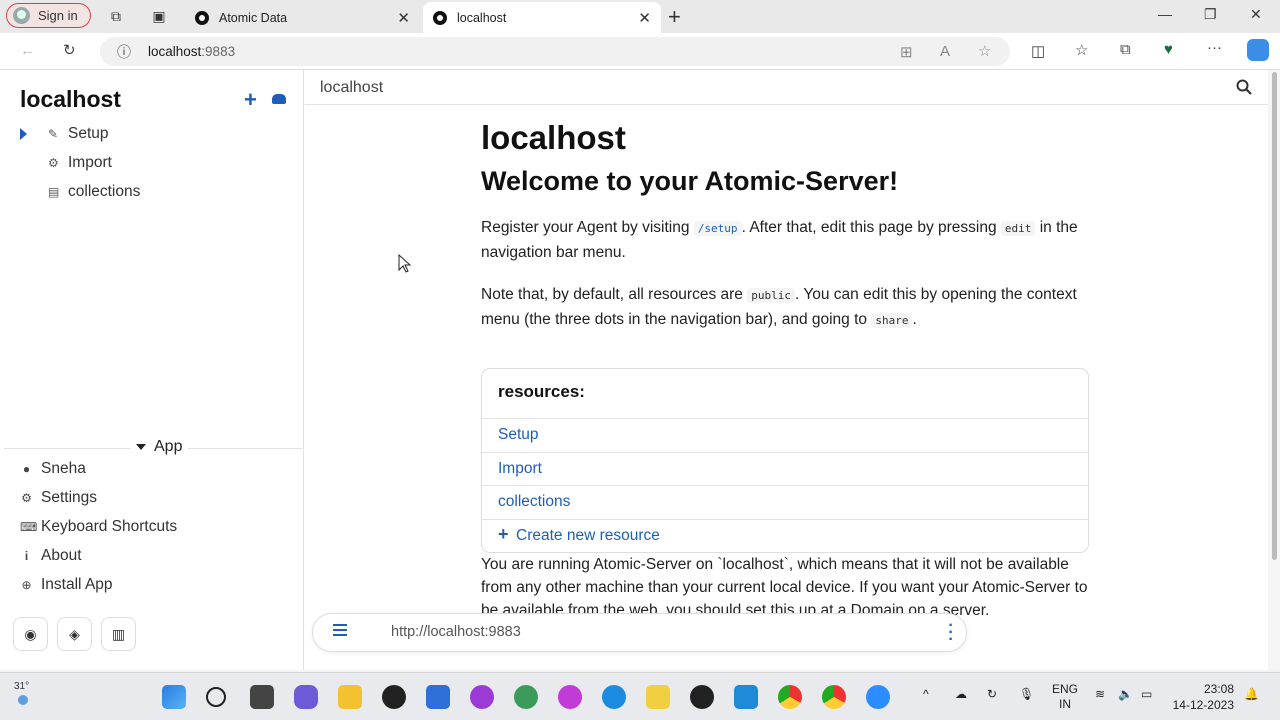 The image size is (1280, 720). Describe the element at coordinates (785, 469) in the screenshot. I see `resource-row-import: Import` at that location.